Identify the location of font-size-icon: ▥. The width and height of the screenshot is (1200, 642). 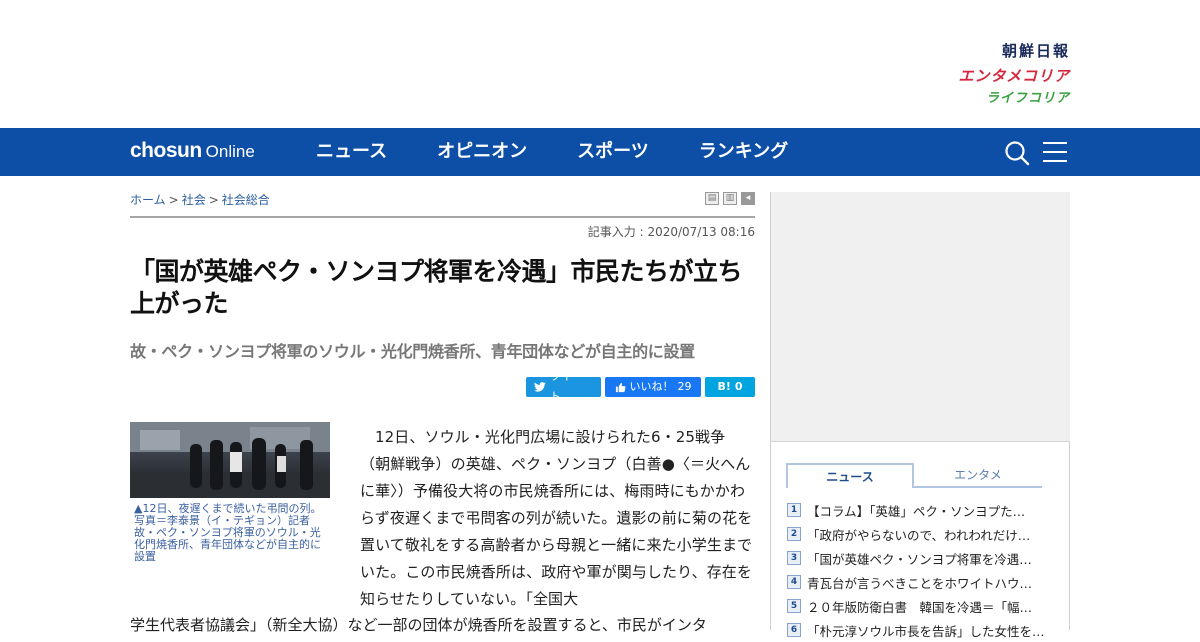
(730, 198).